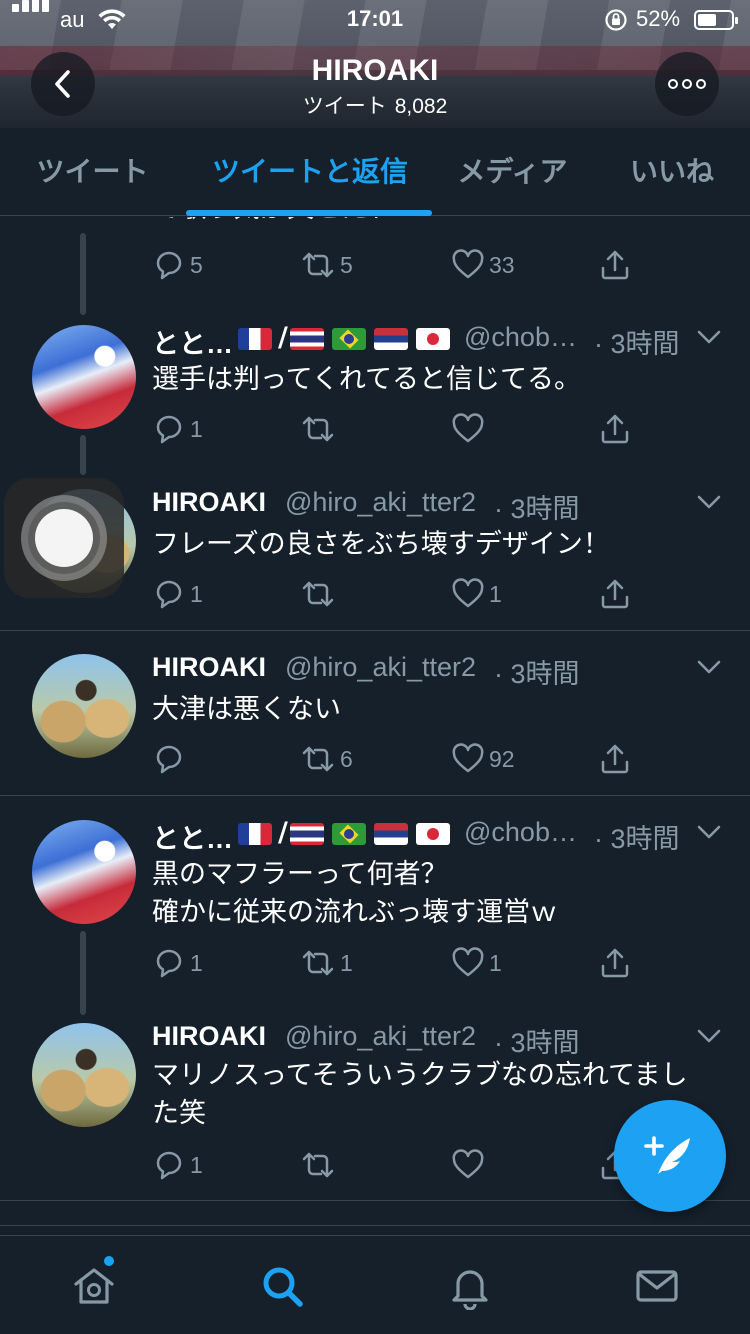  I want to click on reply-button, so click(171, 759).